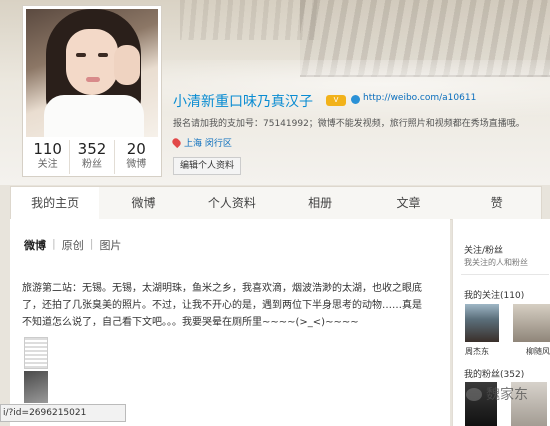 The width and height of the screenshot is (550, 426). Describe the element at coordinates (232, 203) in the screenshot. I see `tab-profile-info: 个人资料` at that location.